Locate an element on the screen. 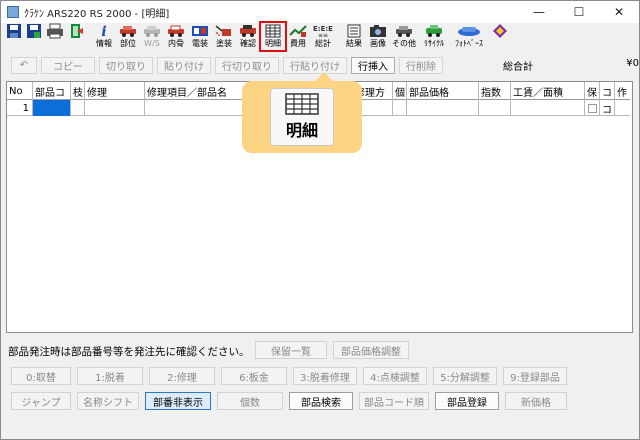 The image size is (640, 440). internal-bone-button: 内骨 is located at coordinates (176, 37).